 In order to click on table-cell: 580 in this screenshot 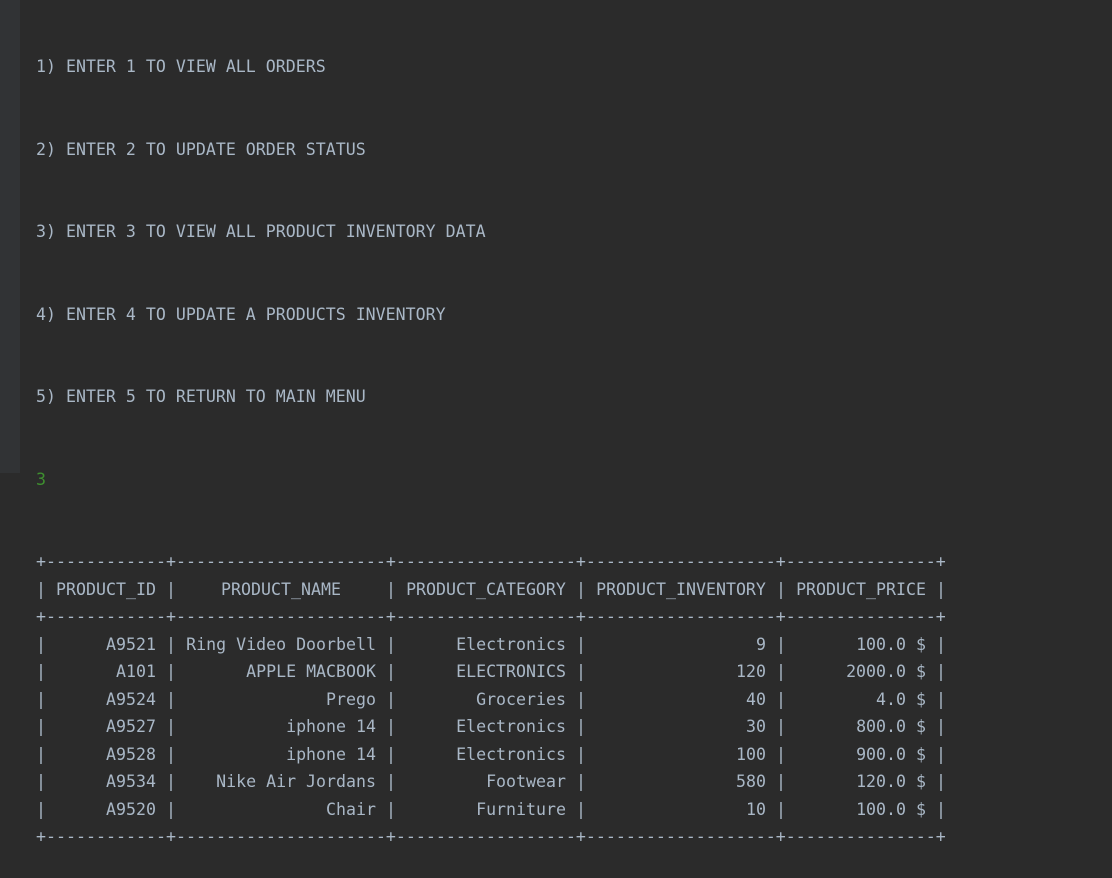, I will do `click(751, 781)`.